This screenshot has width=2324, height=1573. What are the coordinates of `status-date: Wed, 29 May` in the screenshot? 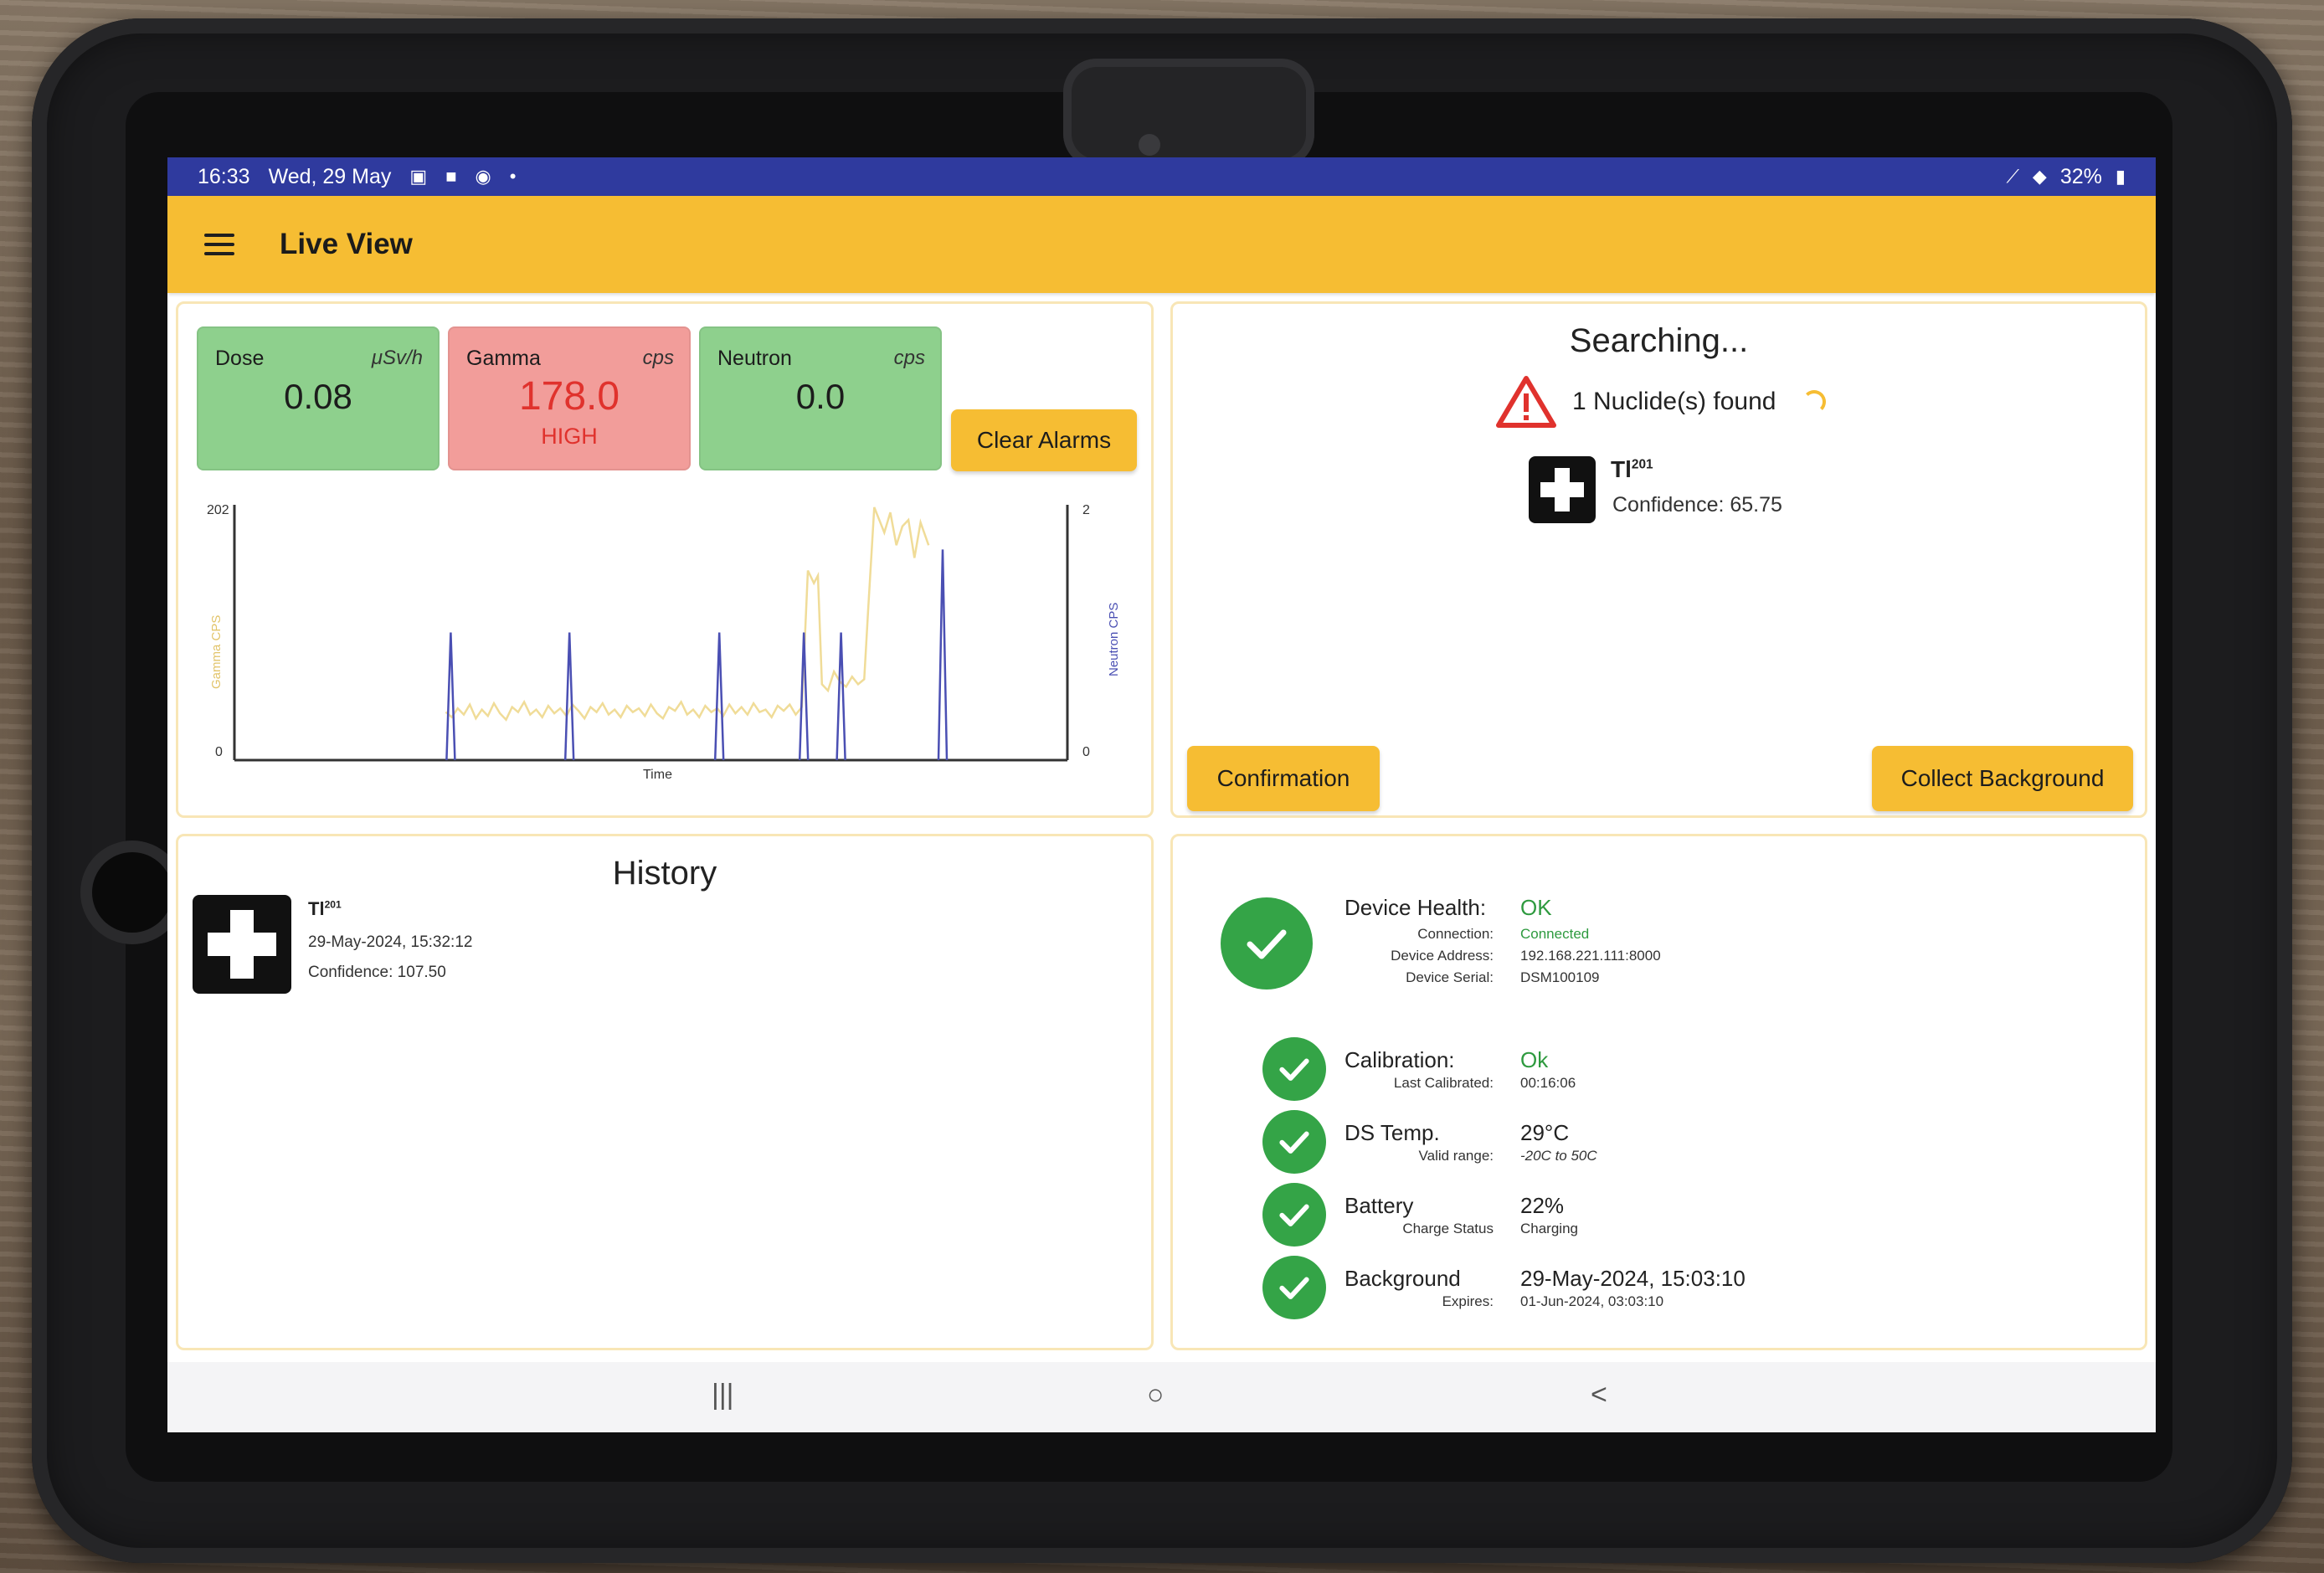 It's located at (330, 176).